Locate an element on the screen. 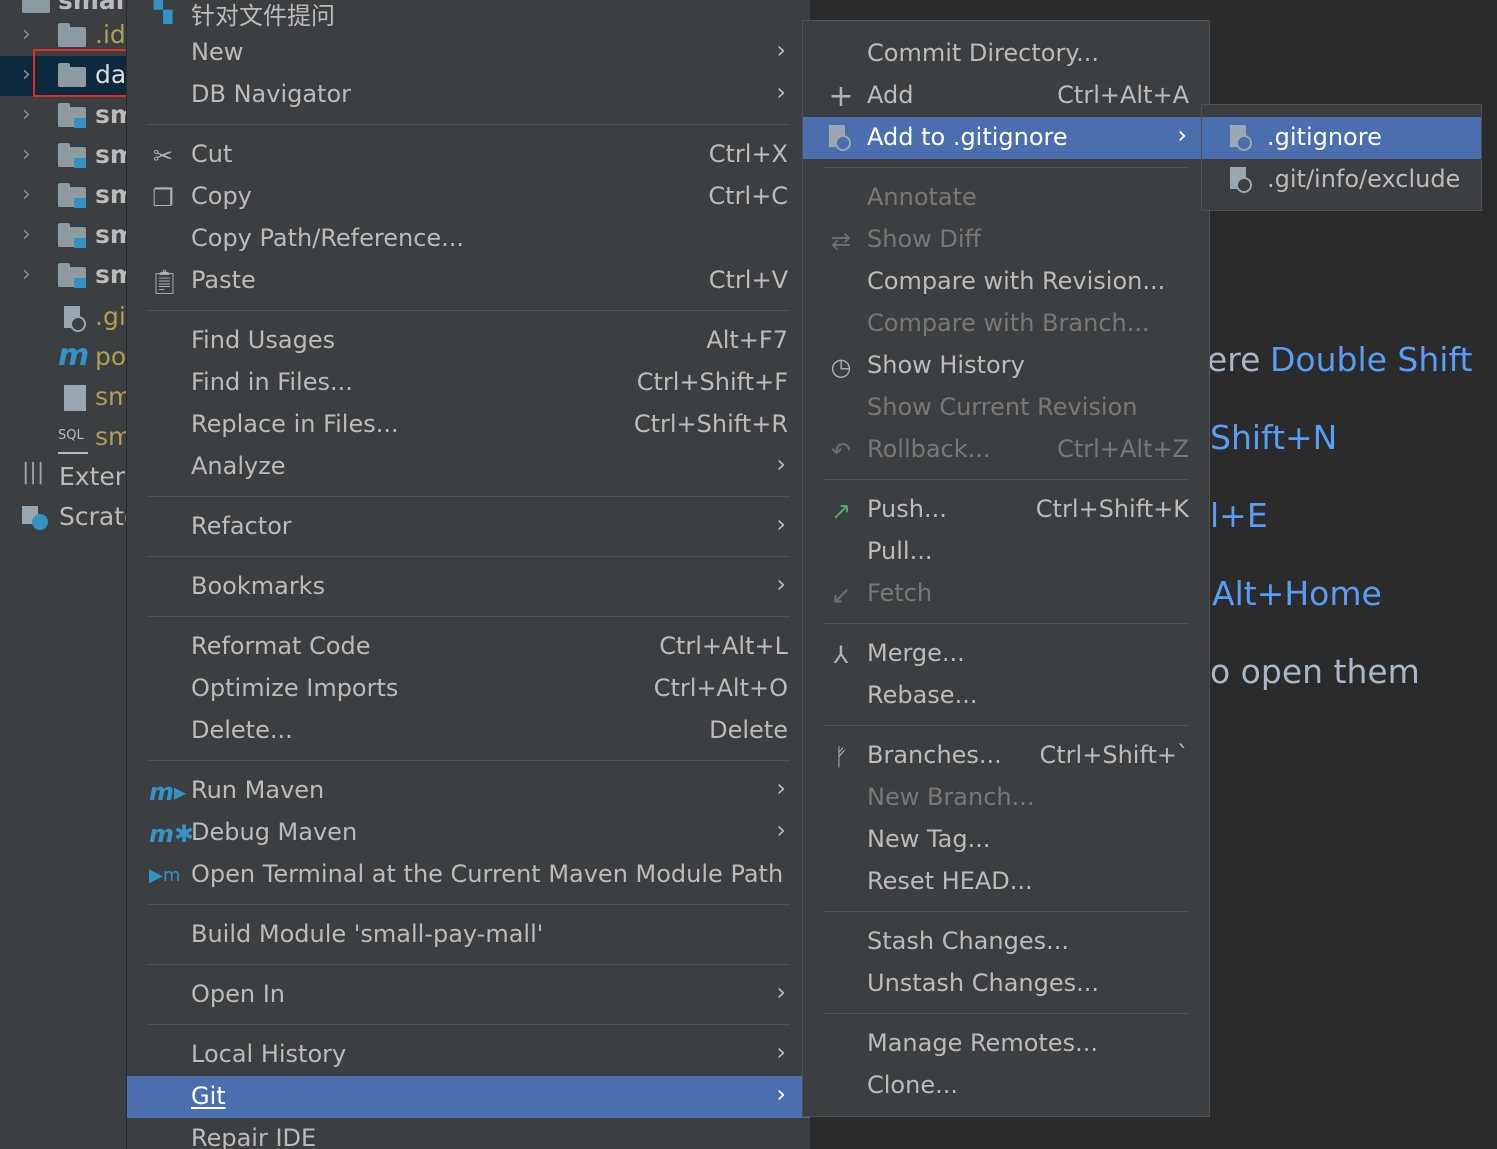  menu-item-git-info-exclude: .git/info/exclude is located at coordinates (1341, 180).